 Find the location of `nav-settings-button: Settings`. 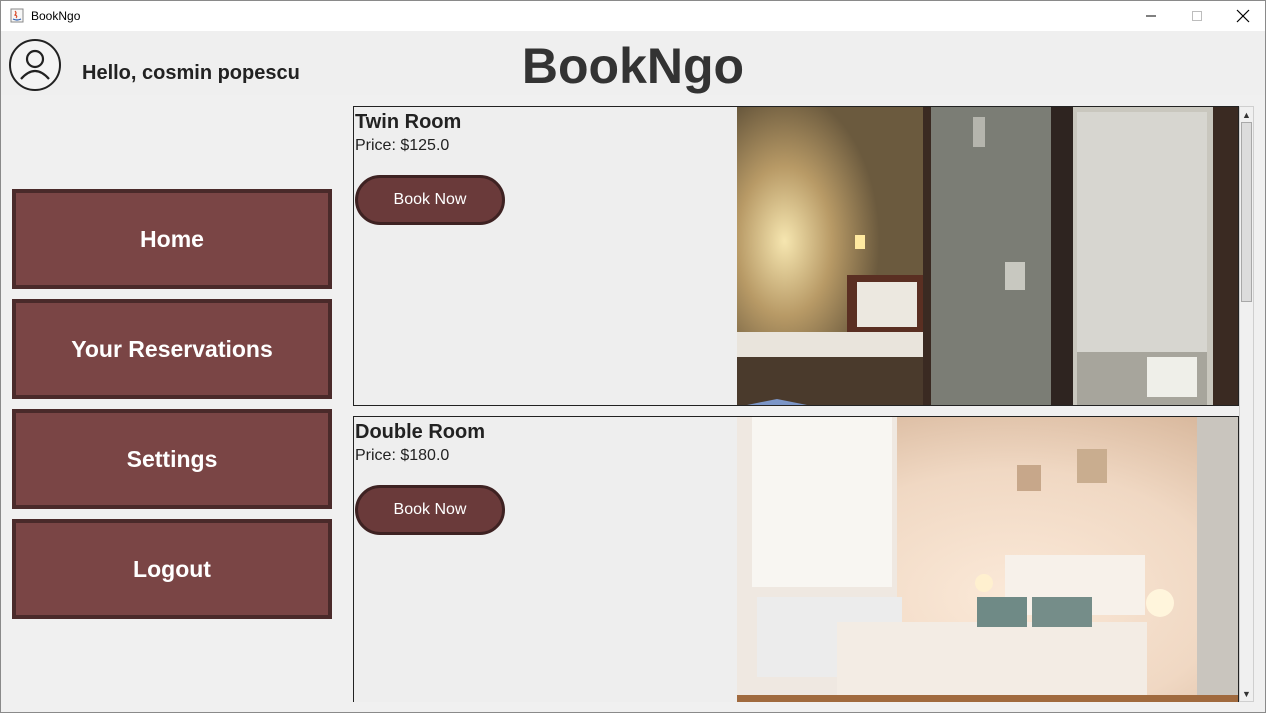

nav-settings-button: Settings is located at coordinates (172, 459).